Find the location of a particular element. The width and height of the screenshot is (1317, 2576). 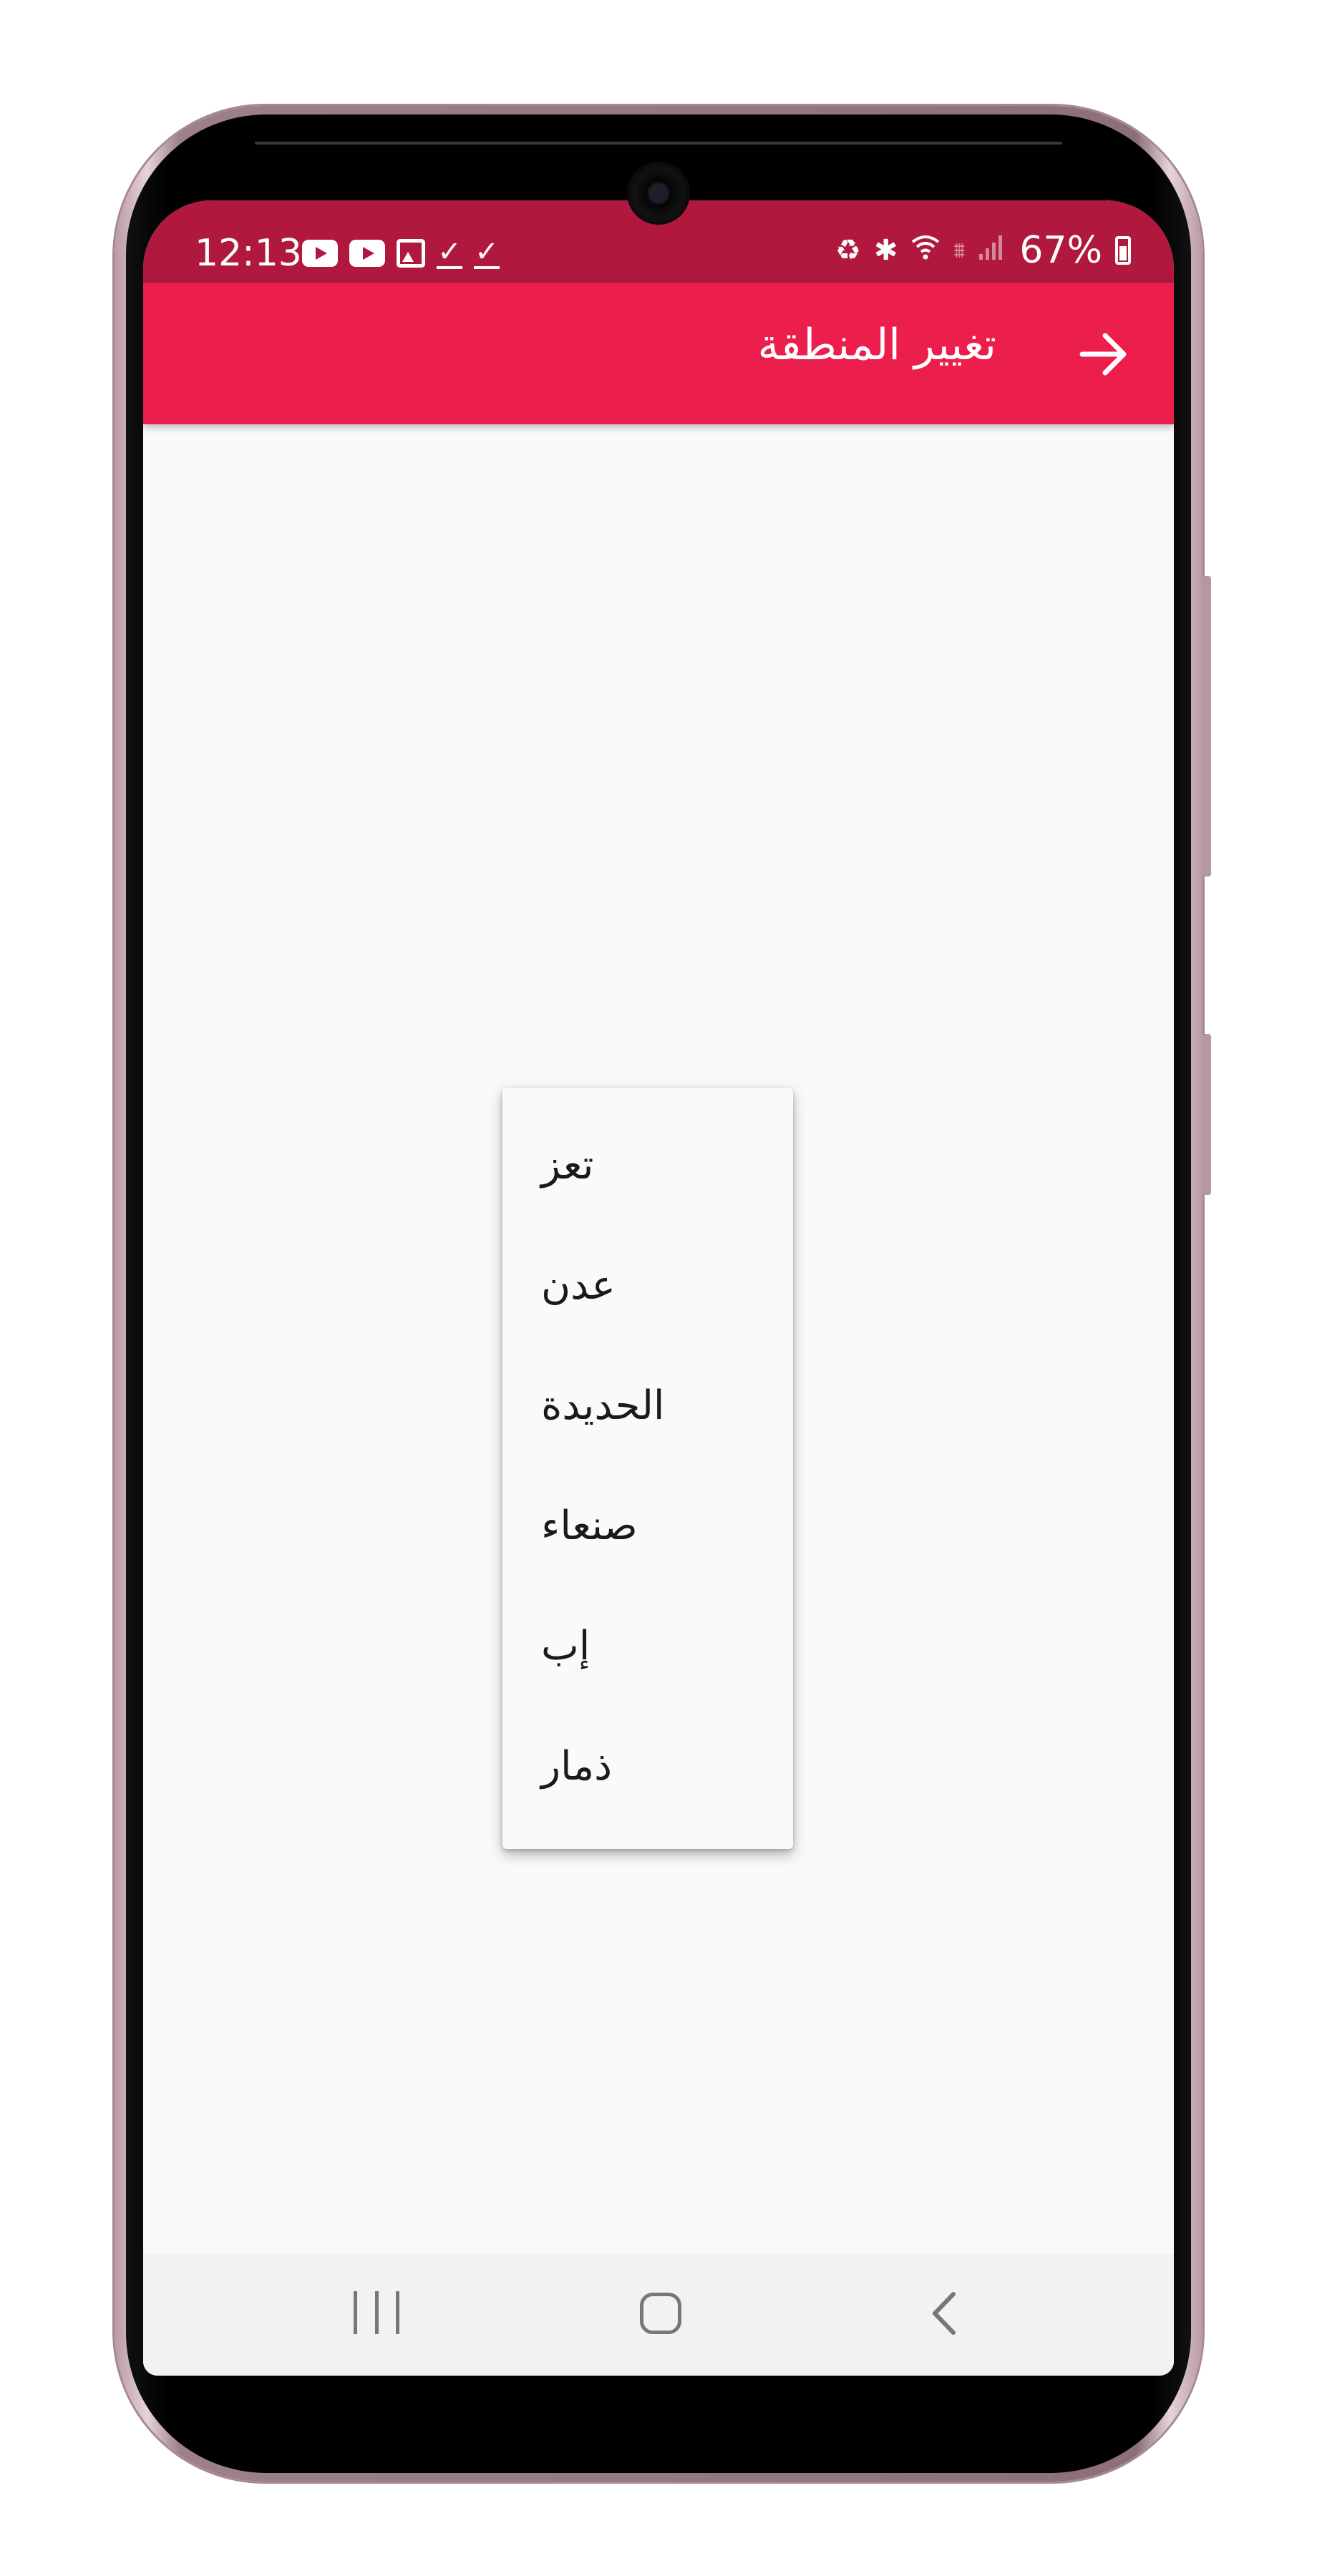

system-icons: ♻ ✱ ⩩ 67% is located at coordinates (983, 250).